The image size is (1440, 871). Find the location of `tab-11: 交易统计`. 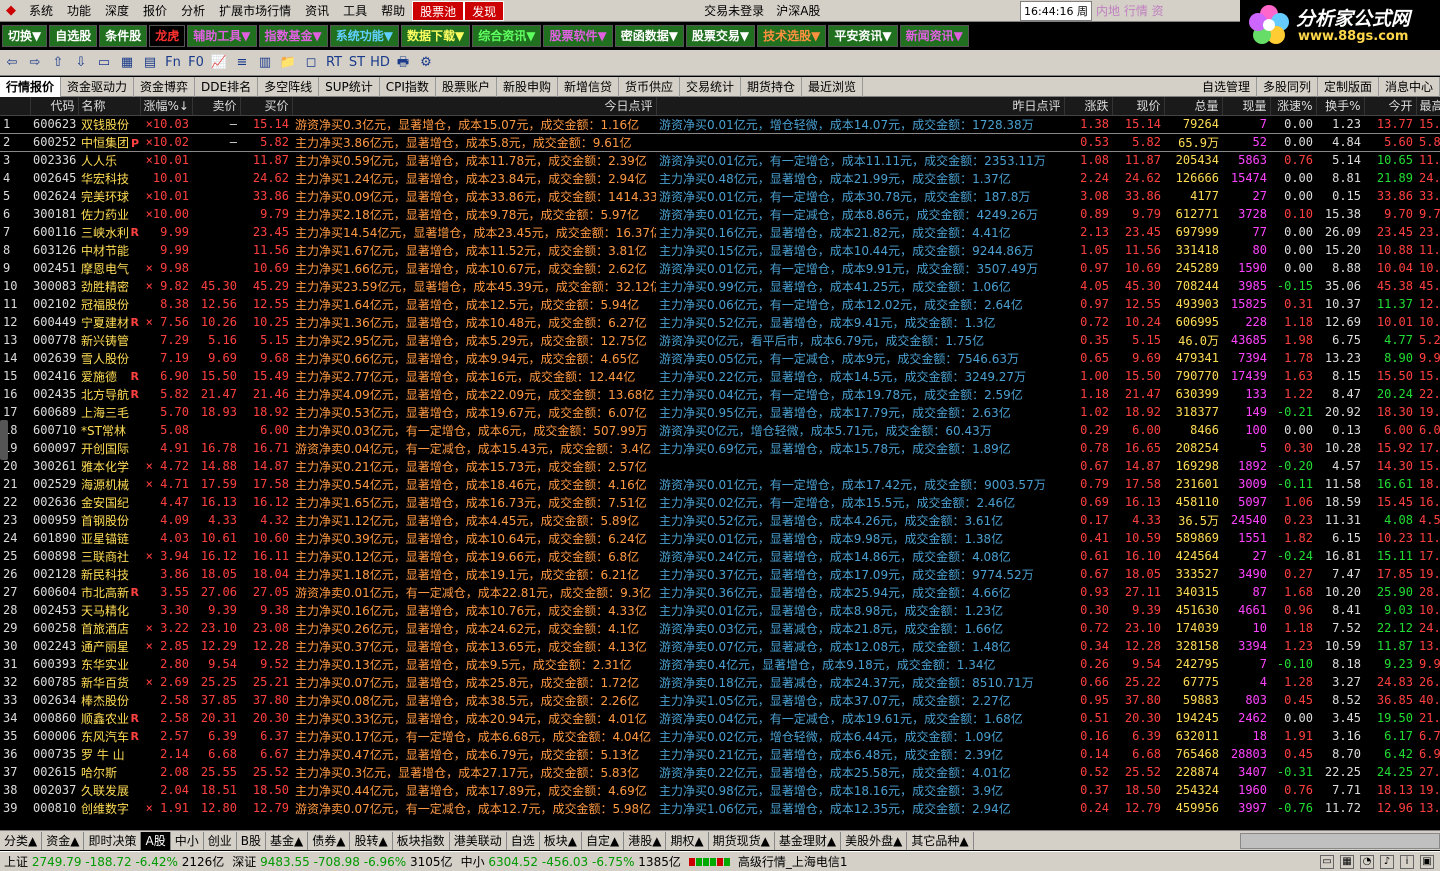

tab-11: 交易统计 is located at coordinates (711, 86).